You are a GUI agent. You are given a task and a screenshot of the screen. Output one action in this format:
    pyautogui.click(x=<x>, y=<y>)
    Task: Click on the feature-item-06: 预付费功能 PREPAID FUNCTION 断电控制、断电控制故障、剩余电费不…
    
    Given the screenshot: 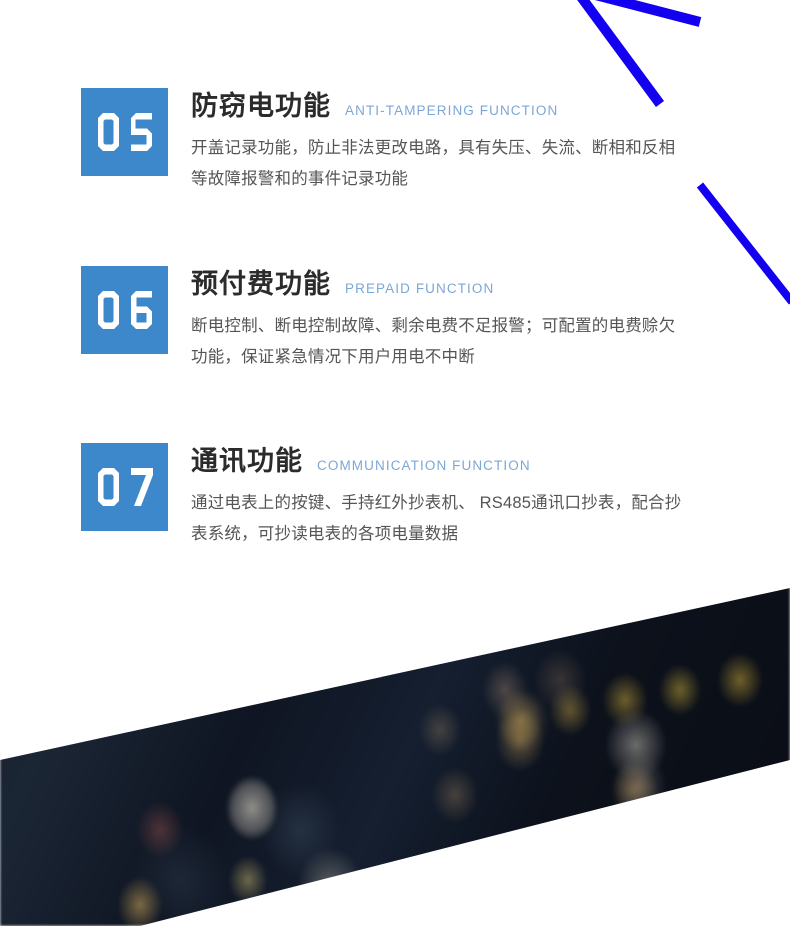 What is the action you would take?
    pyautogui.click(x=386, y=319)
    